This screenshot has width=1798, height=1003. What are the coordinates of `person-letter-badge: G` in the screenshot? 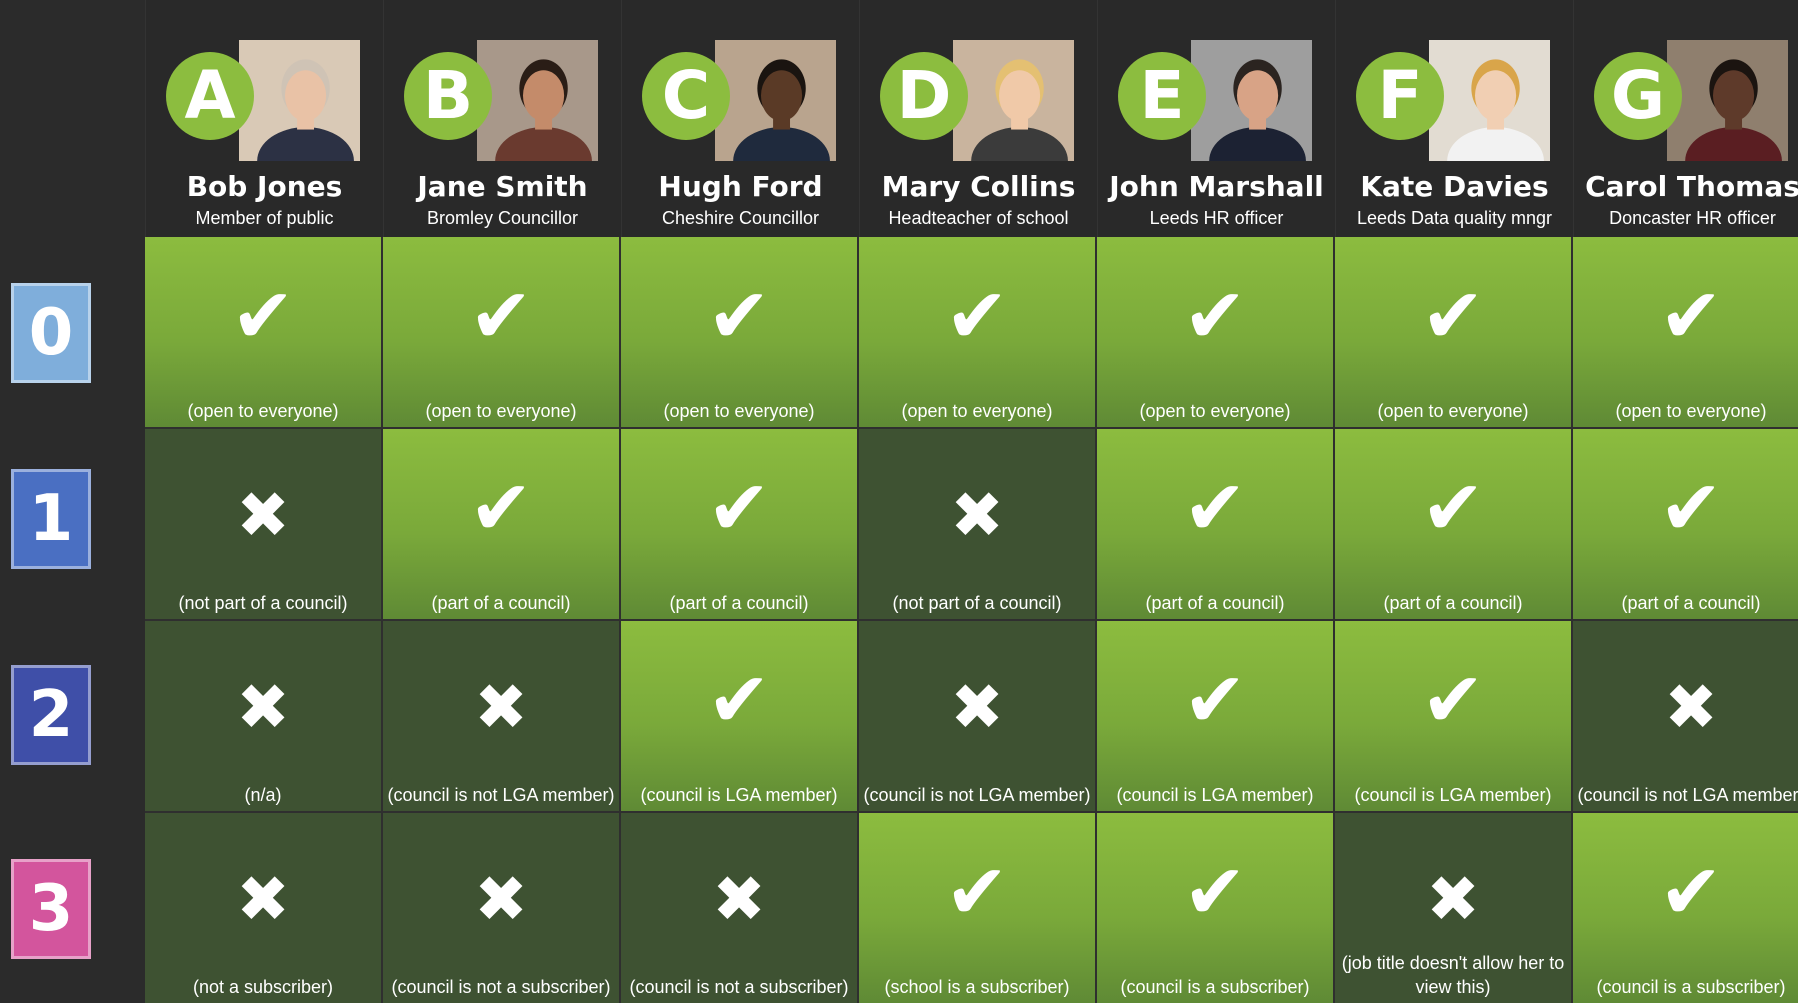 It's located at (1638, 96).